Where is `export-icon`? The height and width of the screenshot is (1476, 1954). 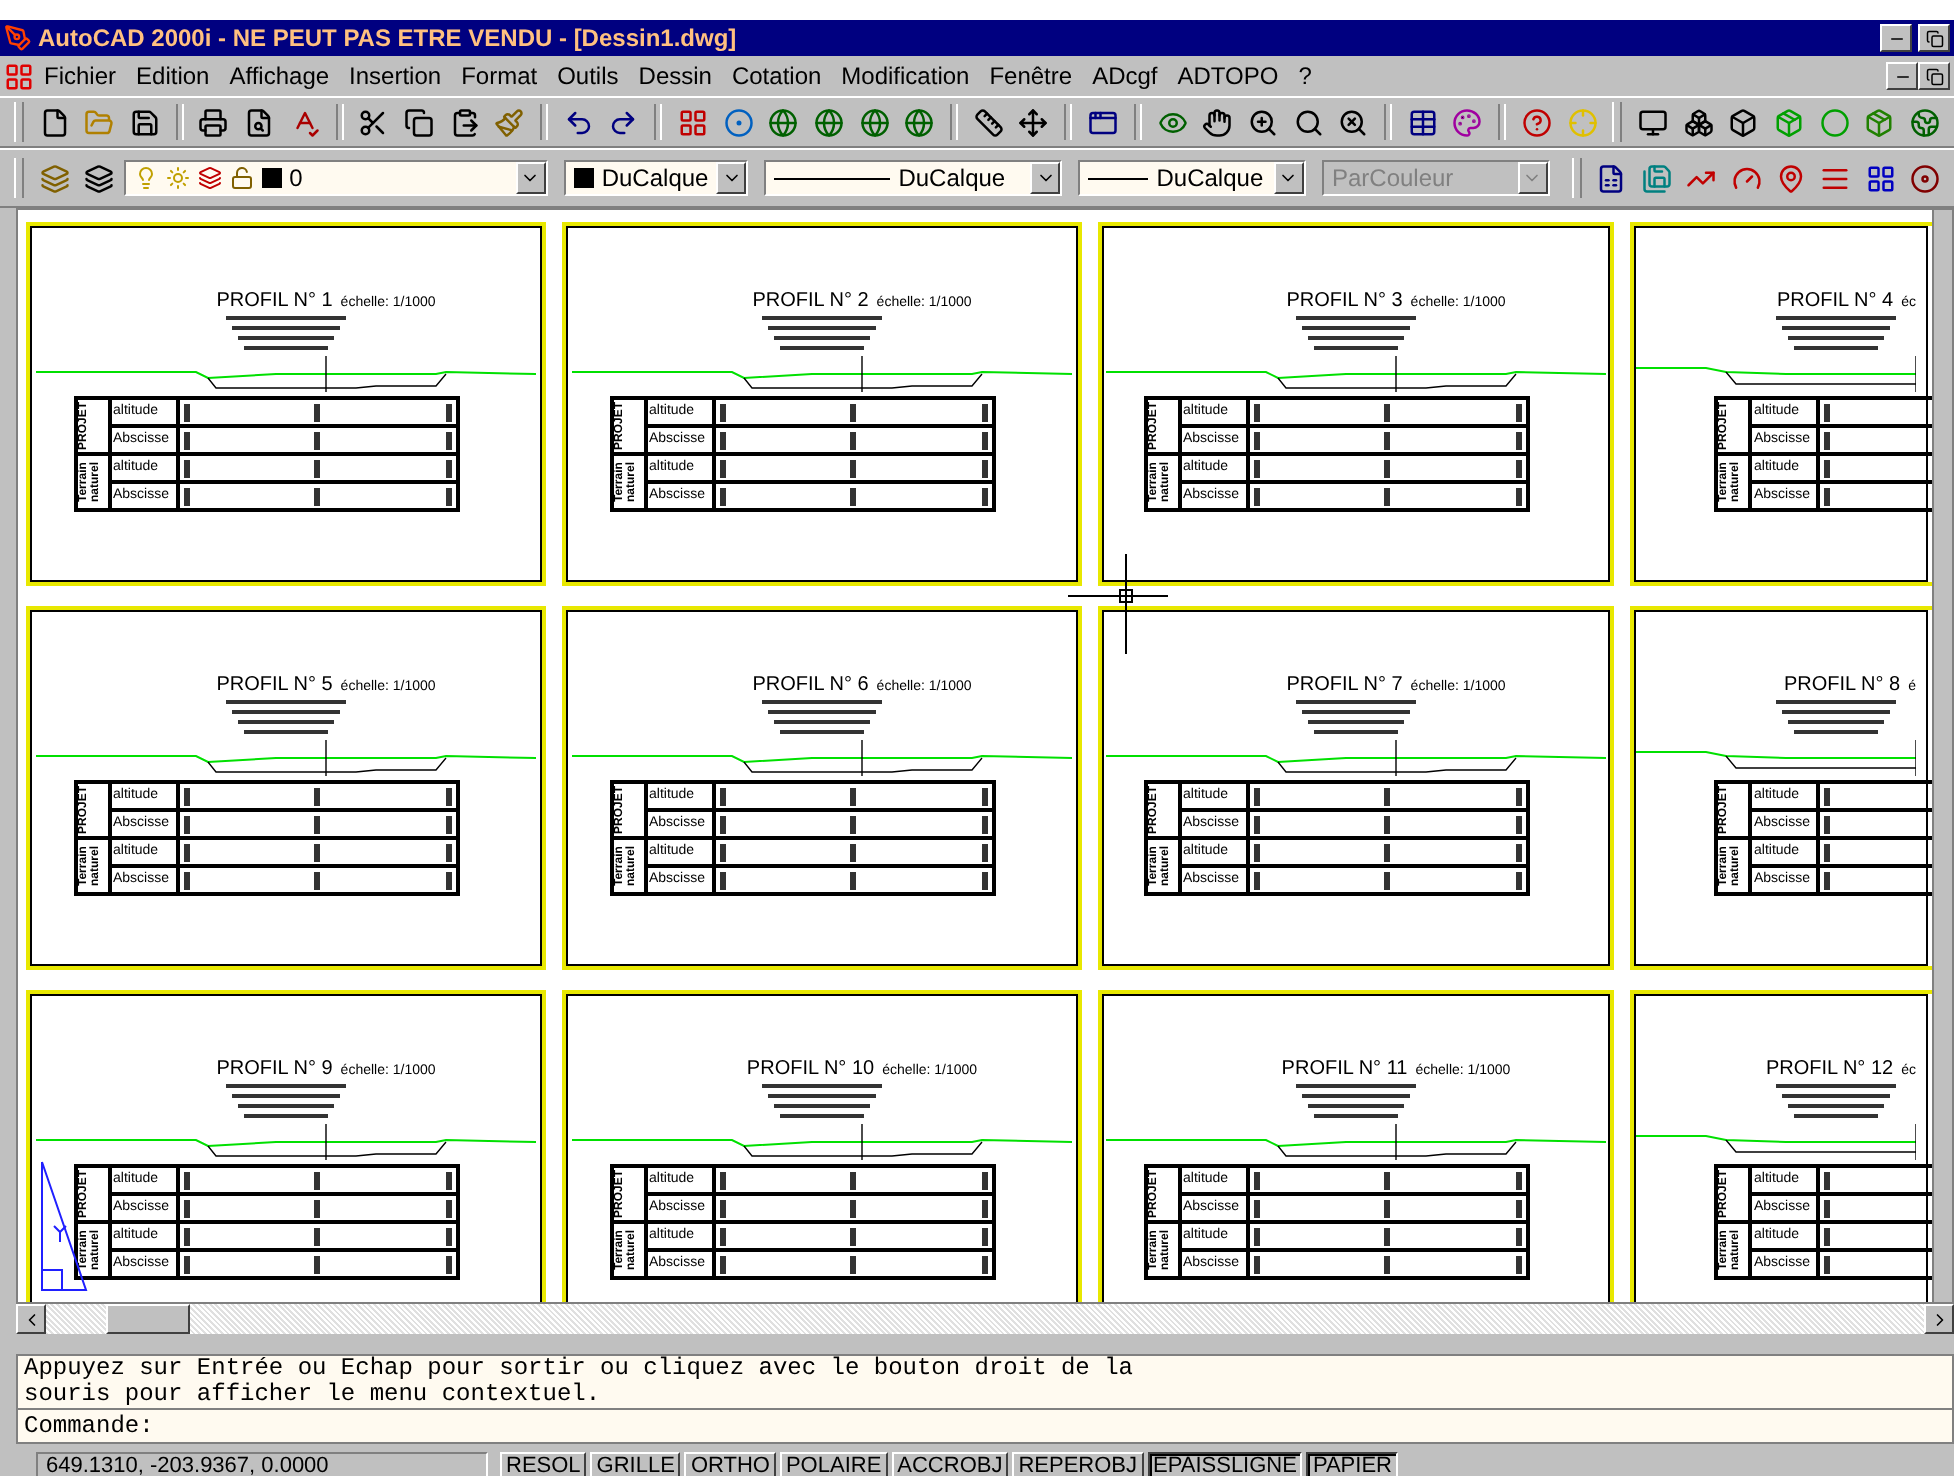
export-icon is located at coordinates (1656, 178).